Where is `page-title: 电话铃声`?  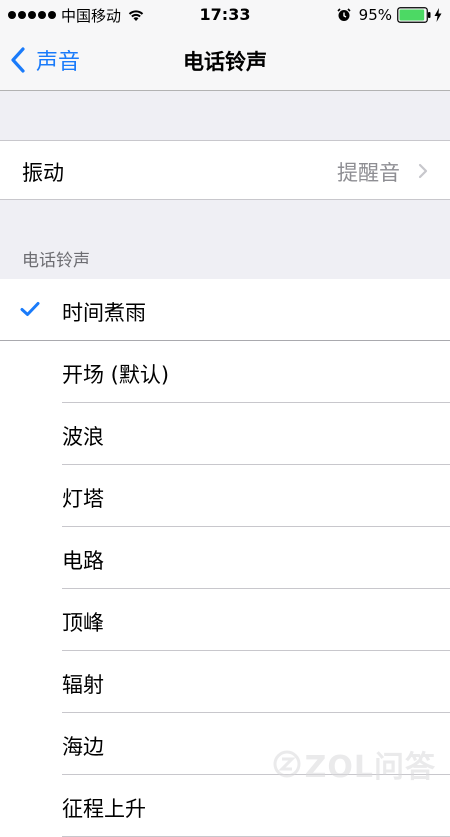 page-title: 电话铃声 is located at coordinates (225, 62).